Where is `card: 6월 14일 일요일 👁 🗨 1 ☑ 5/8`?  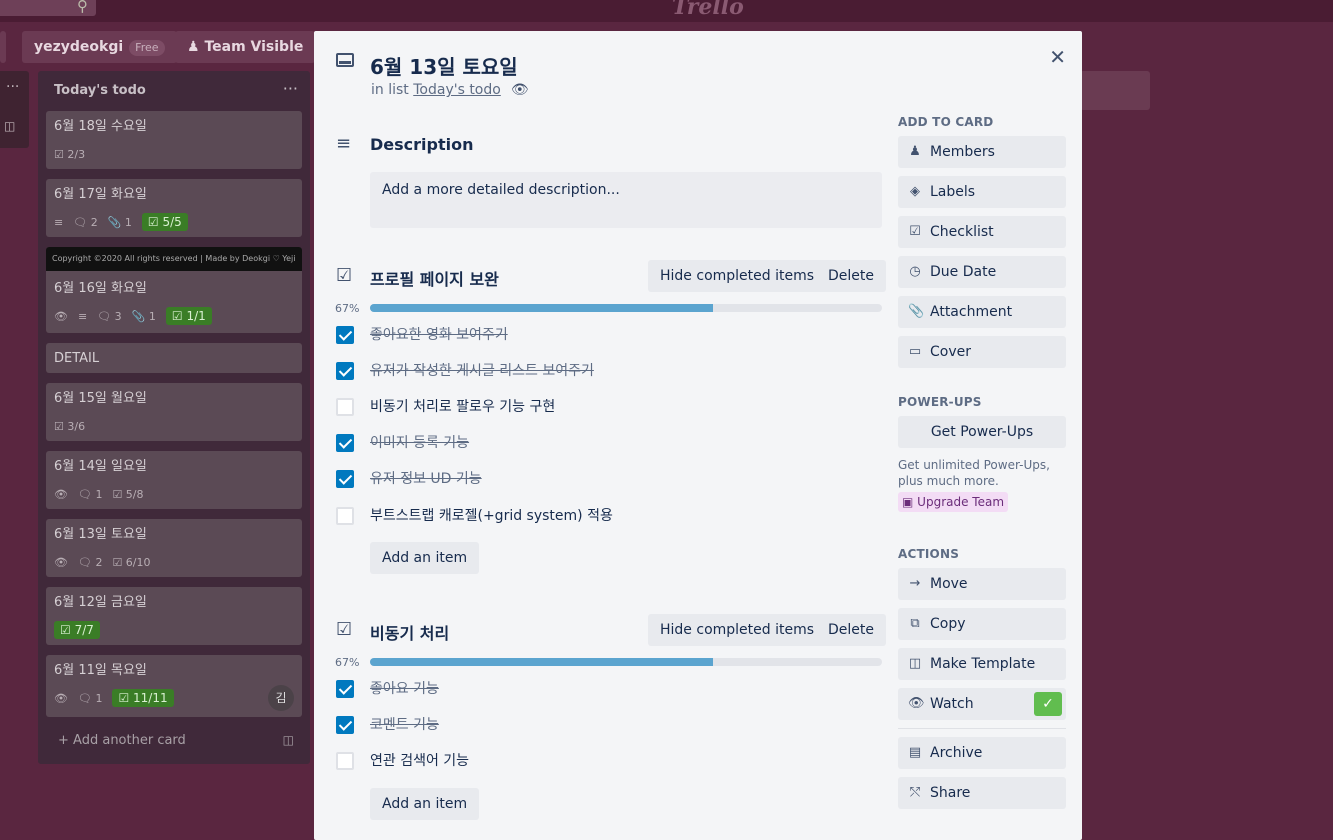
card: 6월 14일 일요일 👁 🗨 1 ☑ 5/8 is located at coordinates (174, 480).